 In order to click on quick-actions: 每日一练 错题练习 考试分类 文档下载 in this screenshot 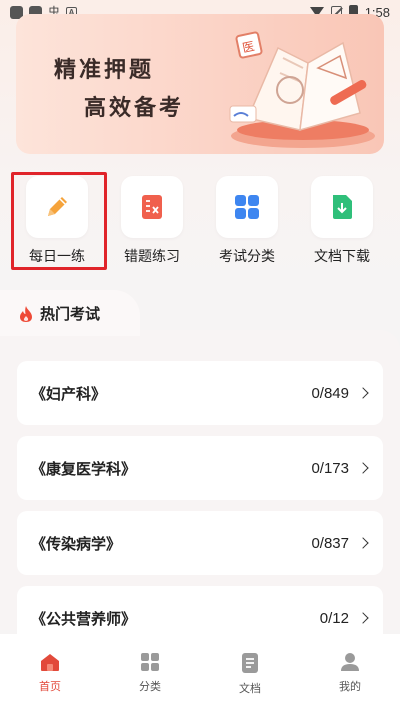, I will do `click(200, 222)`.